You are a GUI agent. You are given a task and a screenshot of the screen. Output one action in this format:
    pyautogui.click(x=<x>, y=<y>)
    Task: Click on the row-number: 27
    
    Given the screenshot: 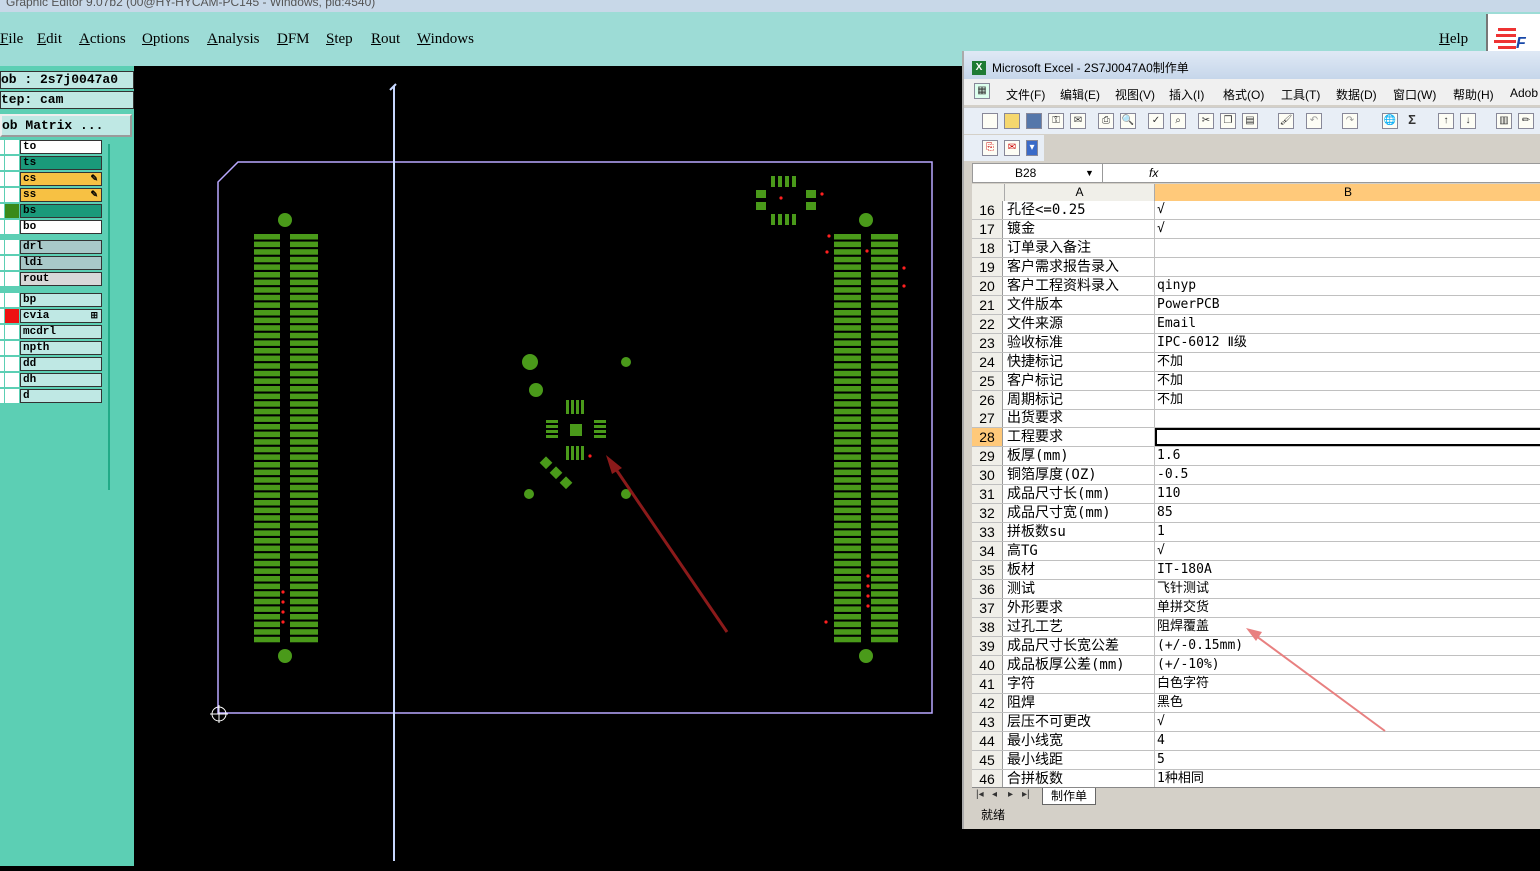 What is the action you would take?
    pyautogui.click(x=987, y=418)
    